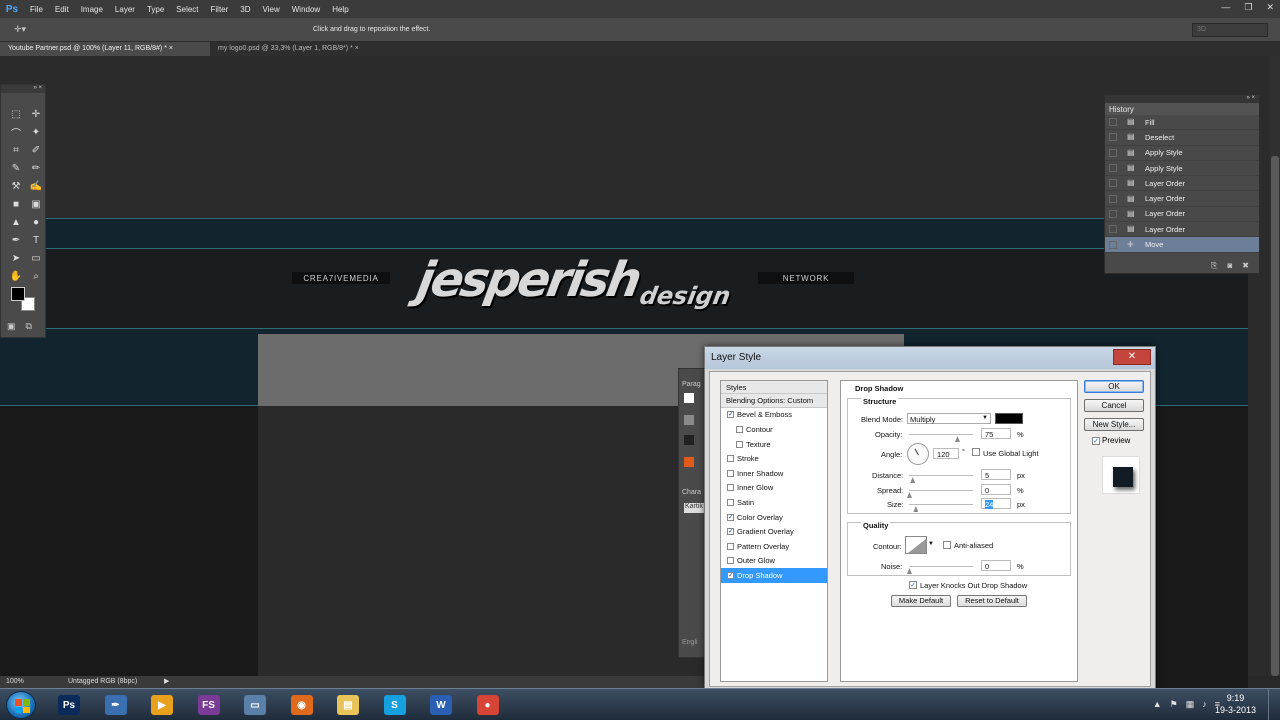 The height and width of the screenshot is (720, 1280). What do you see at coordinates (996, 489) in the screenshot?
I see `spread-input: 0` at bounding box center [996, 489].